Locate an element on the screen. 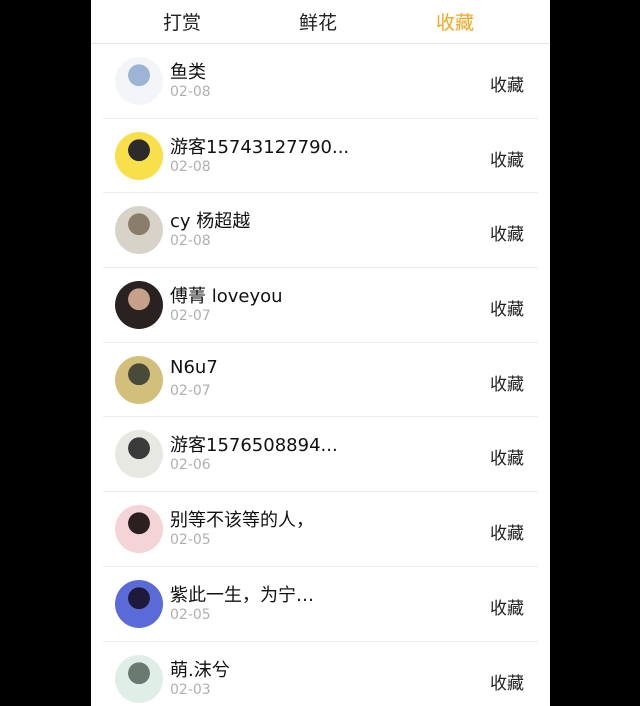  list-item: 游客15743127790... 02-08 收藏 is located at coordinates (320, 156).